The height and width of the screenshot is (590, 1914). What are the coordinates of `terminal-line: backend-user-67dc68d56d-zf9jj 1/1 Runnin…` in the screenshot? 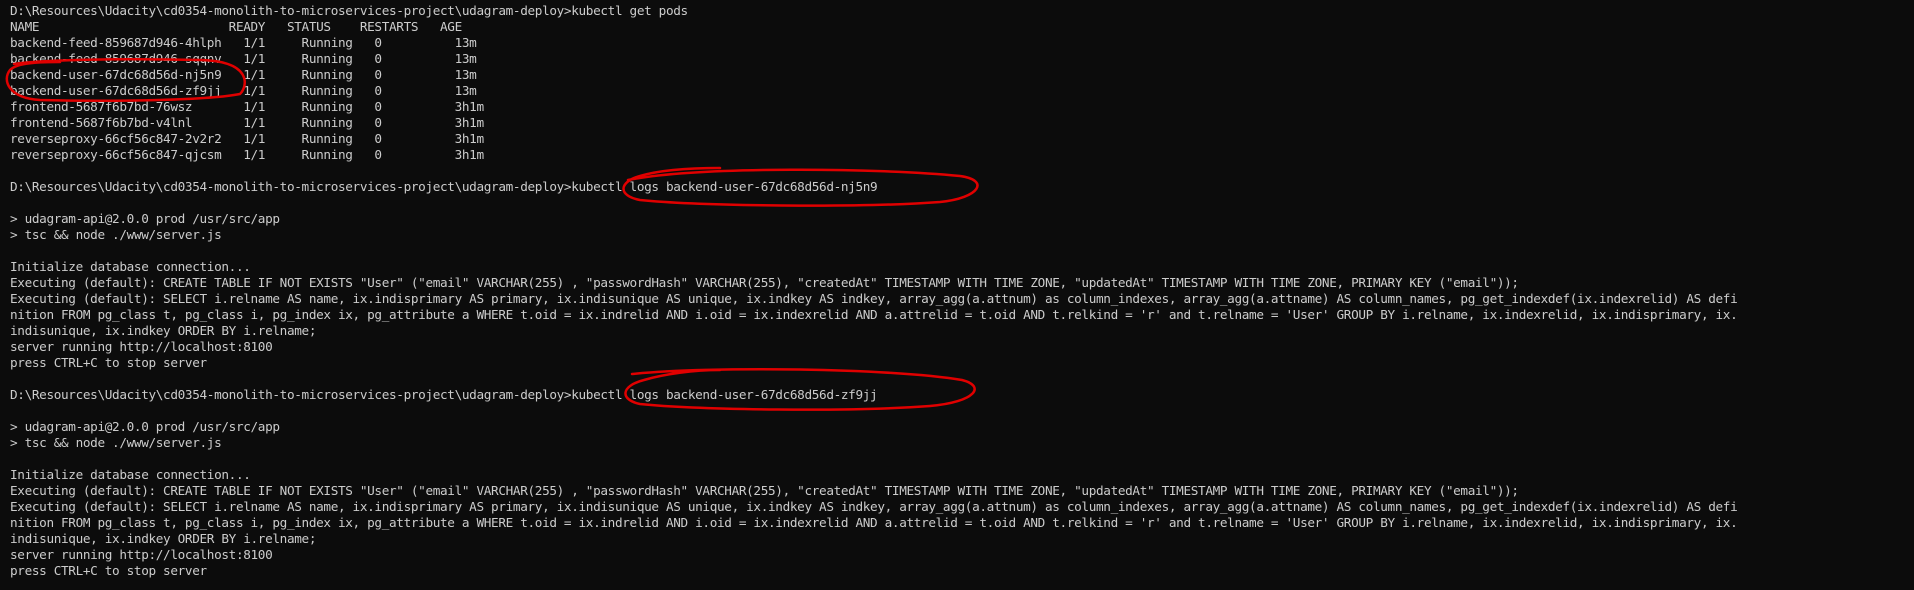 It's located at (243, 90).